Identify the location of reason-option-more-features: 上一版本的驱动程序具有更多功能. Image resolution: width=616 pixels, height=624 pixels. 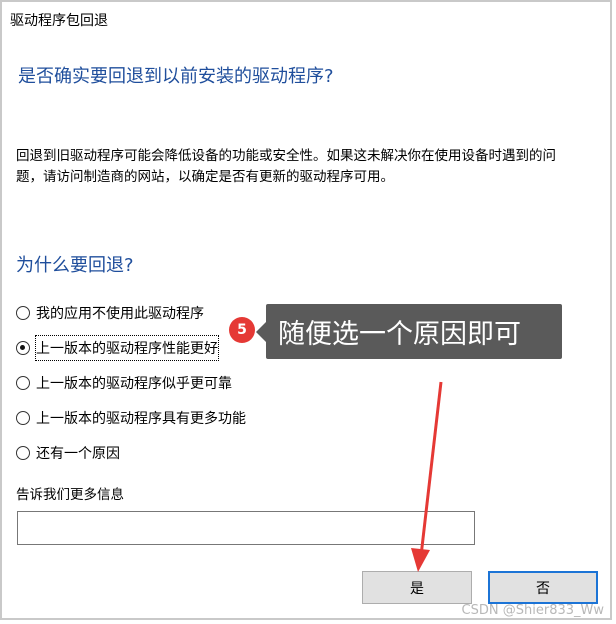
(131, 418).